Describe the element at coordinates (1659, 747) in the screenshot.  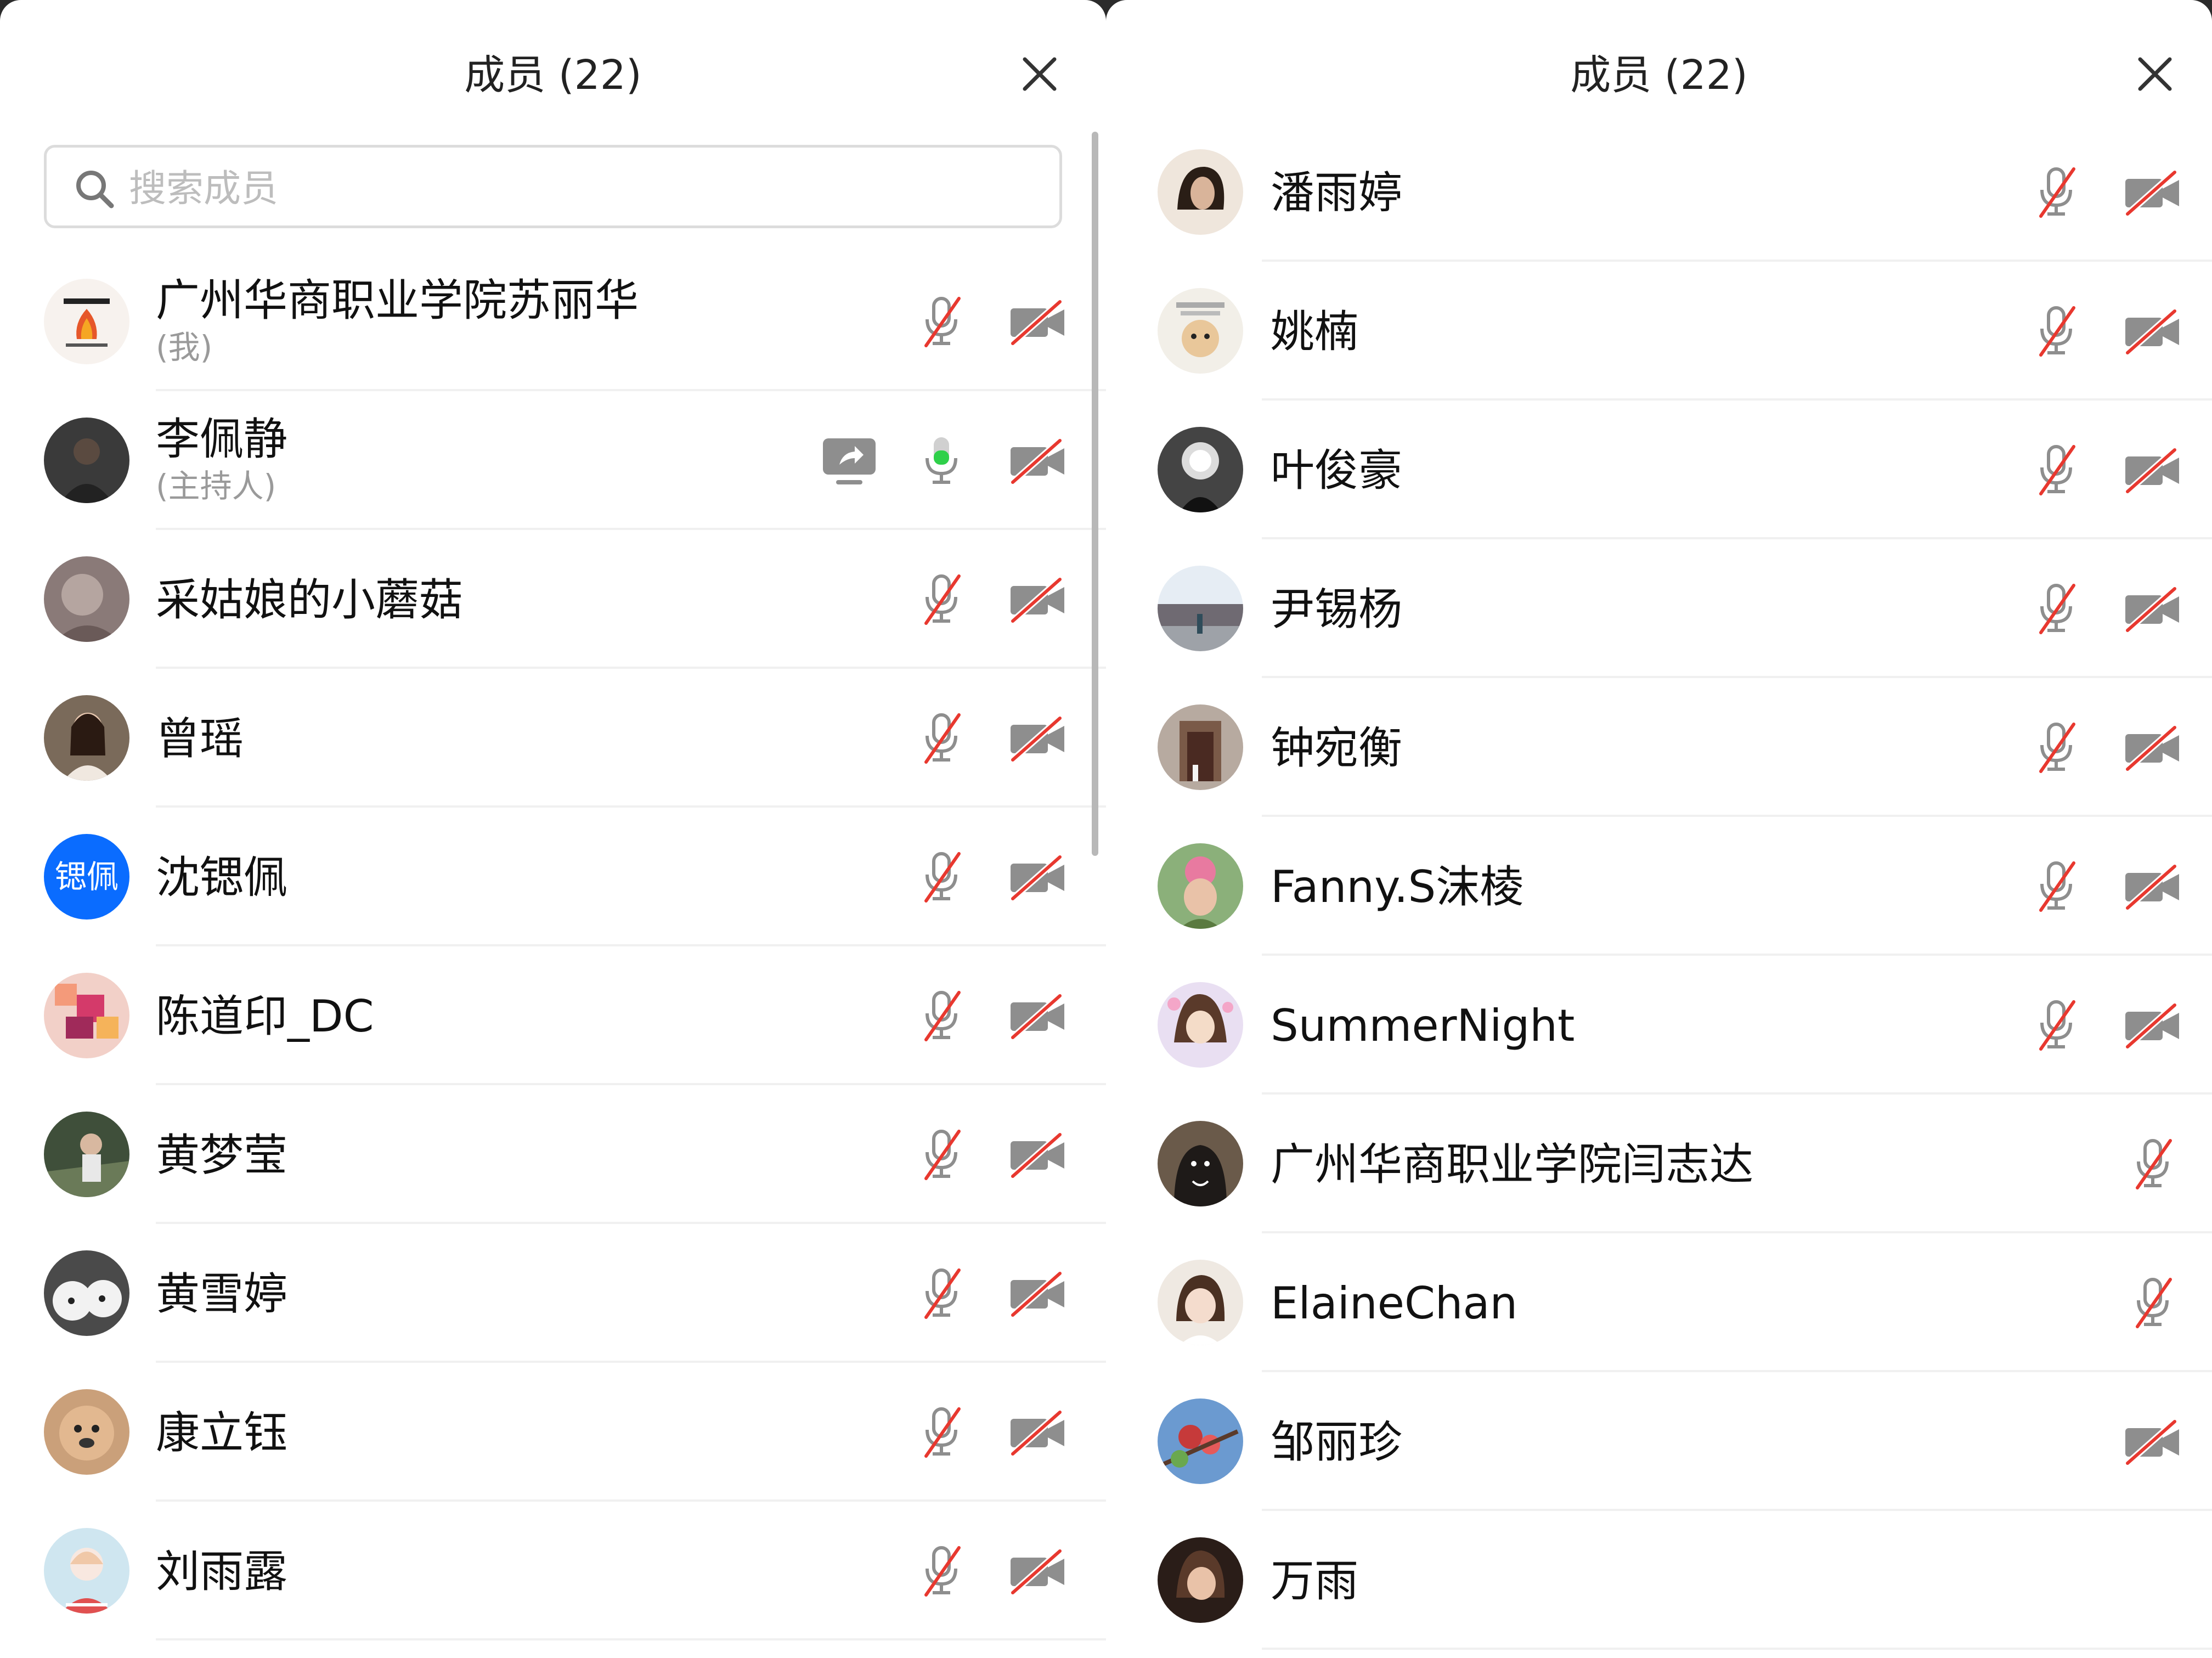
I see `member-row: 钟宛衡` at that location.